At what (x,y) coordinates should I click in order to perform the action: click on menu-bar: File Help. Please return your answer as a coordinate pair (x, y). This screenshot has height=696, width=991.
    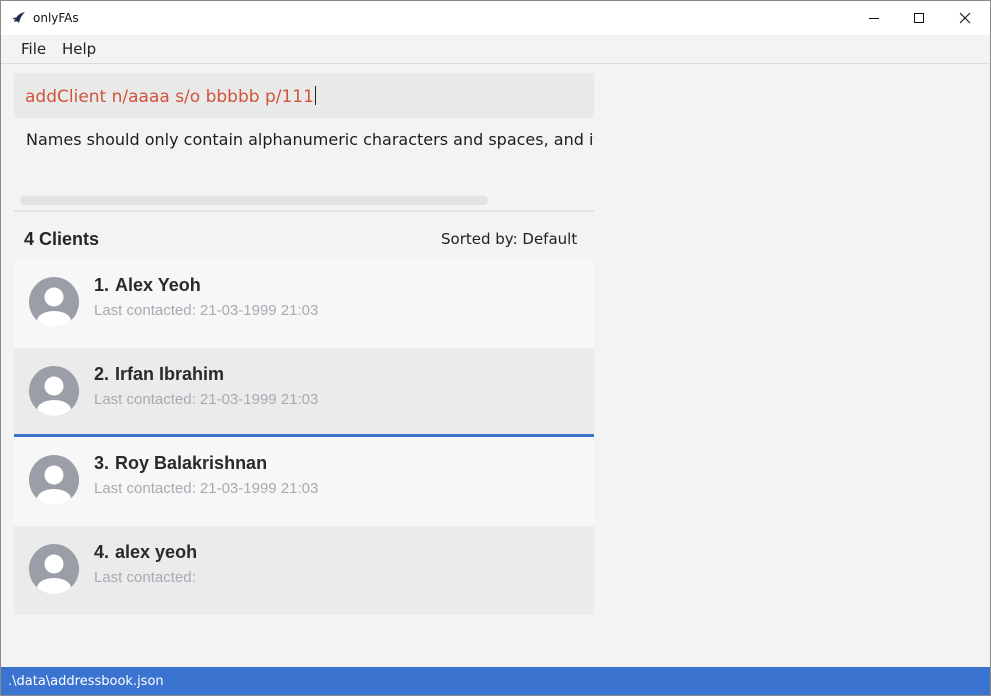
    Looking at the image, I should click on (495, 49).